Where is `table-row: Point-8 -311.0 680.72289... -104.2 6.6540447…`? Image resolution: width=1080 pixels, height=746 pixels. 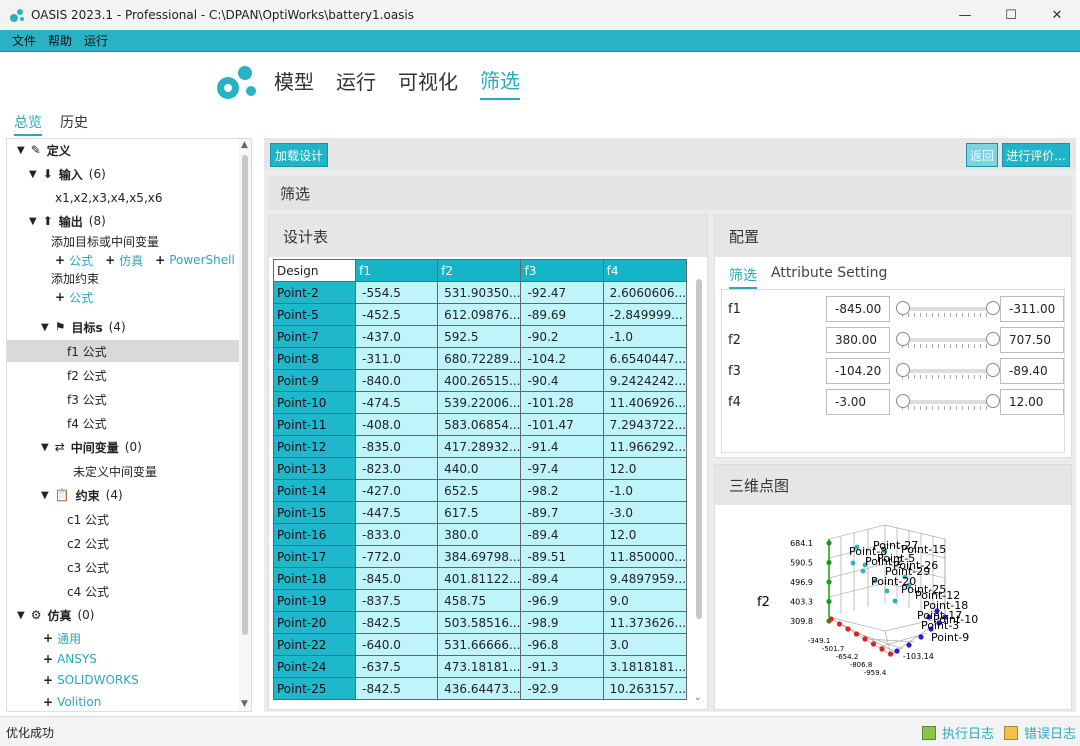
table-row: Point-8 -311.0 680.72289... -104.2 6.6540447… is located at coordinates (480, 358).